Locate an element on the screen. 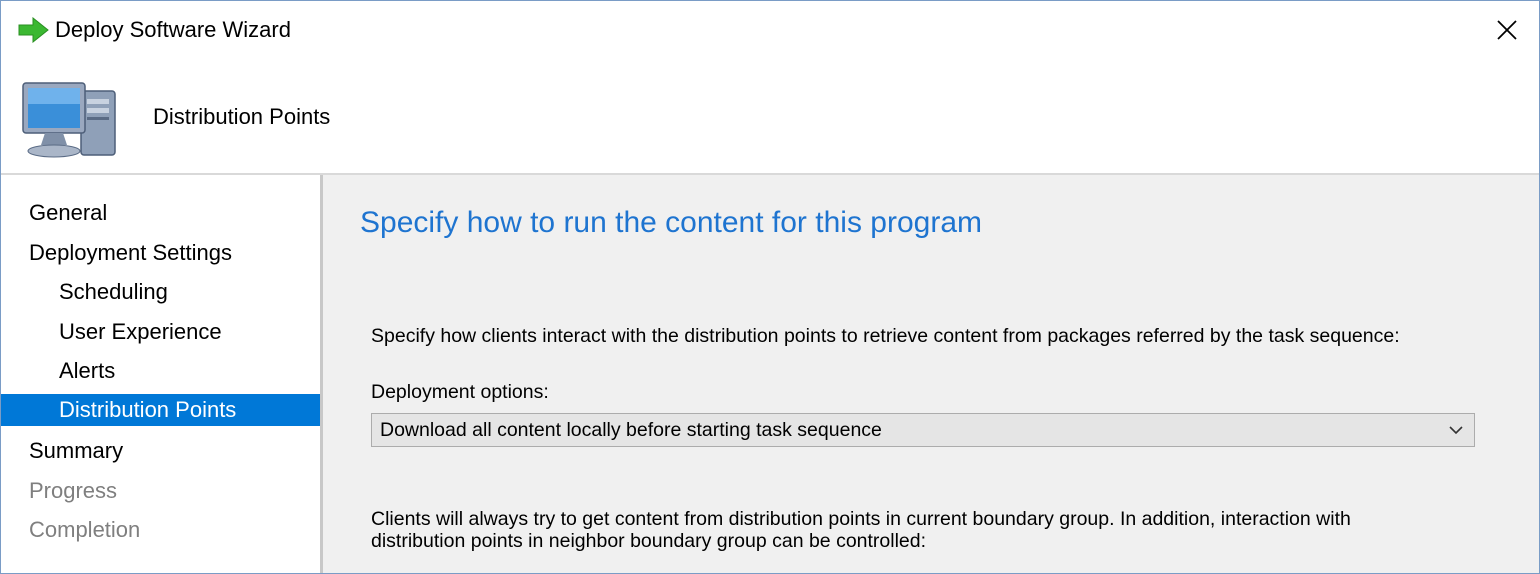 Image resolution: width=1540 pixels, height=574 pixels. close-icon is located at coordinates (1507, 30).